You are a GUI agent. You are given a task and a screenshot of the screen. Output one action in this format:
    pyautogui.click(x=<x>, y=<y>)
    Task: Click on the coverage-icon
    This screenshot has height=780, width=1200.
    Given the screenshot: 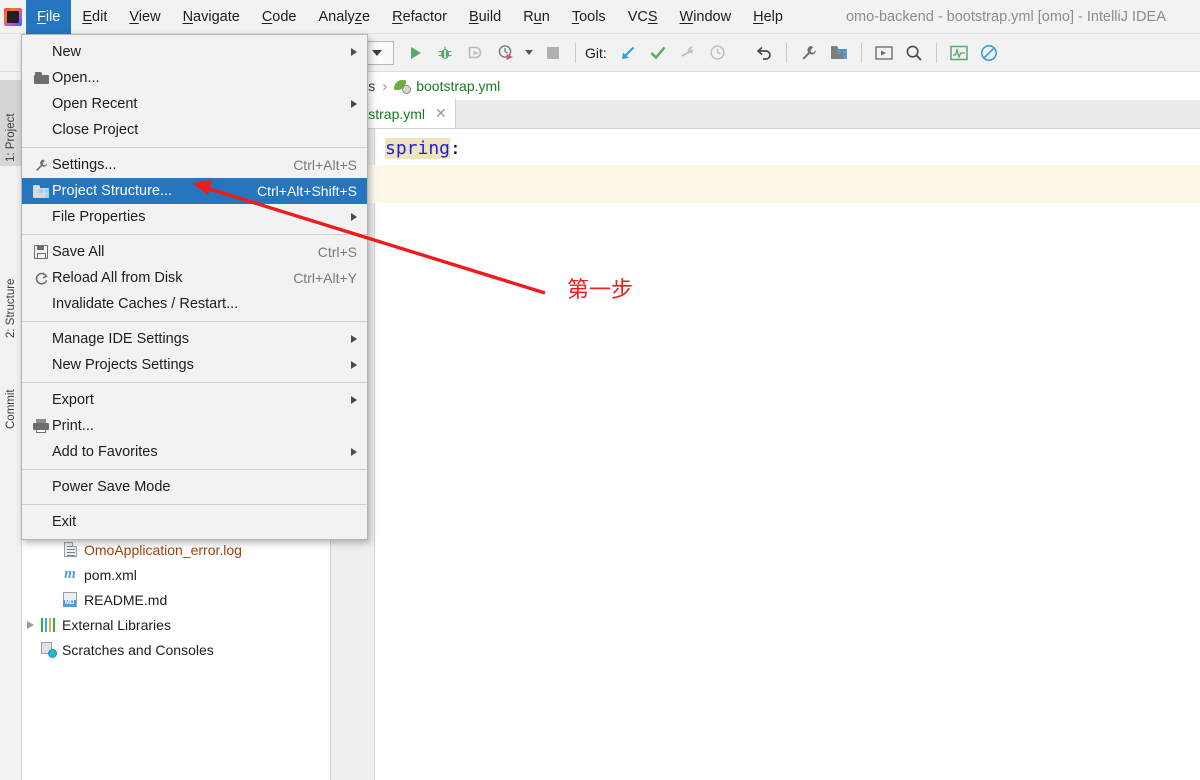 What is the action you would take?
    pyautogui.click(x=475, y=52)
    